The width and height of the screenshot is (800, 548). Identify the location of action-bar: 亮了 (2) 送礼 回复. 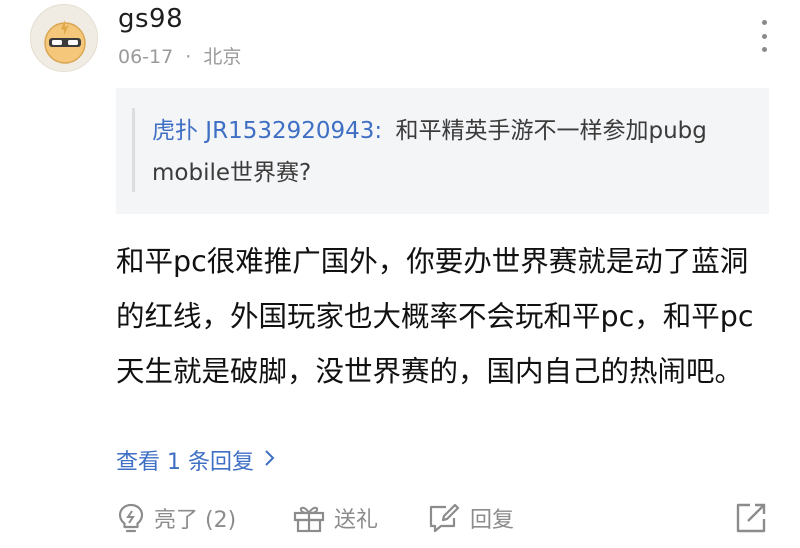
(446, 518).